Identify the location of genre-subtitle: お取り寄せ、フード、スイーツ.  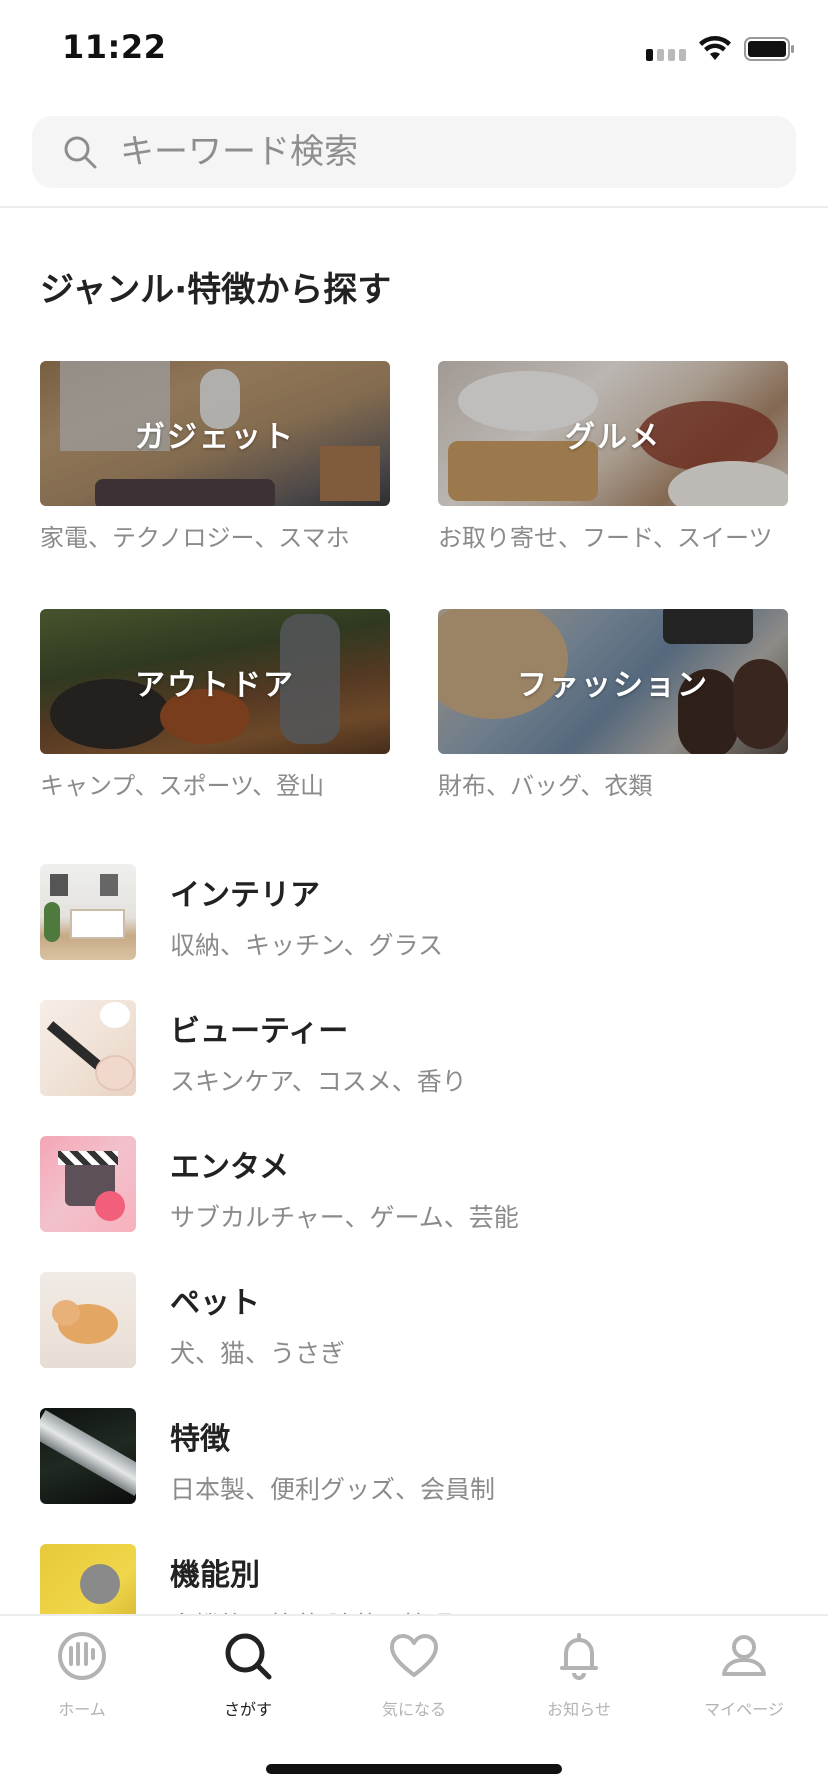
(605, 538).